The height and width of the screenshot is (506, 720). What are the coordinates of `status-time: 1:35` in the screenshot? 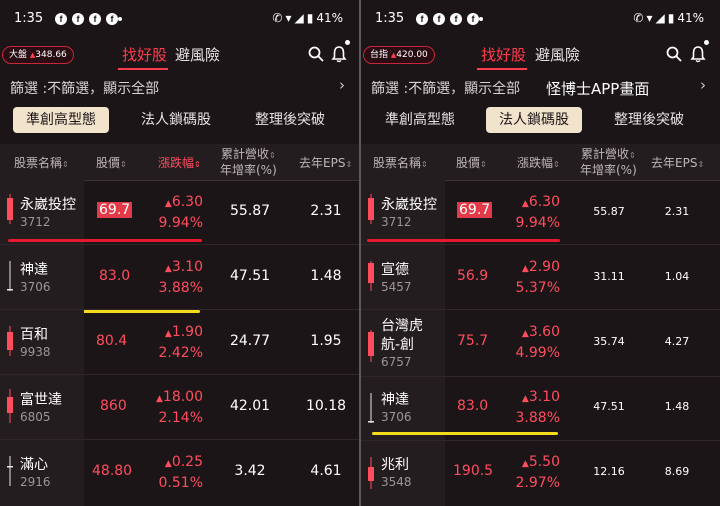 It's located at (29, 18).